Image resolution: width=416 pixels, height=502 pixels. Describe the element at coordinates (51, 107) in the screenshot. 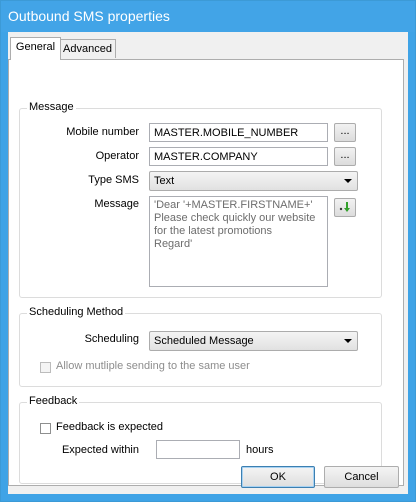

I see `message-group-title: Message` at that location.